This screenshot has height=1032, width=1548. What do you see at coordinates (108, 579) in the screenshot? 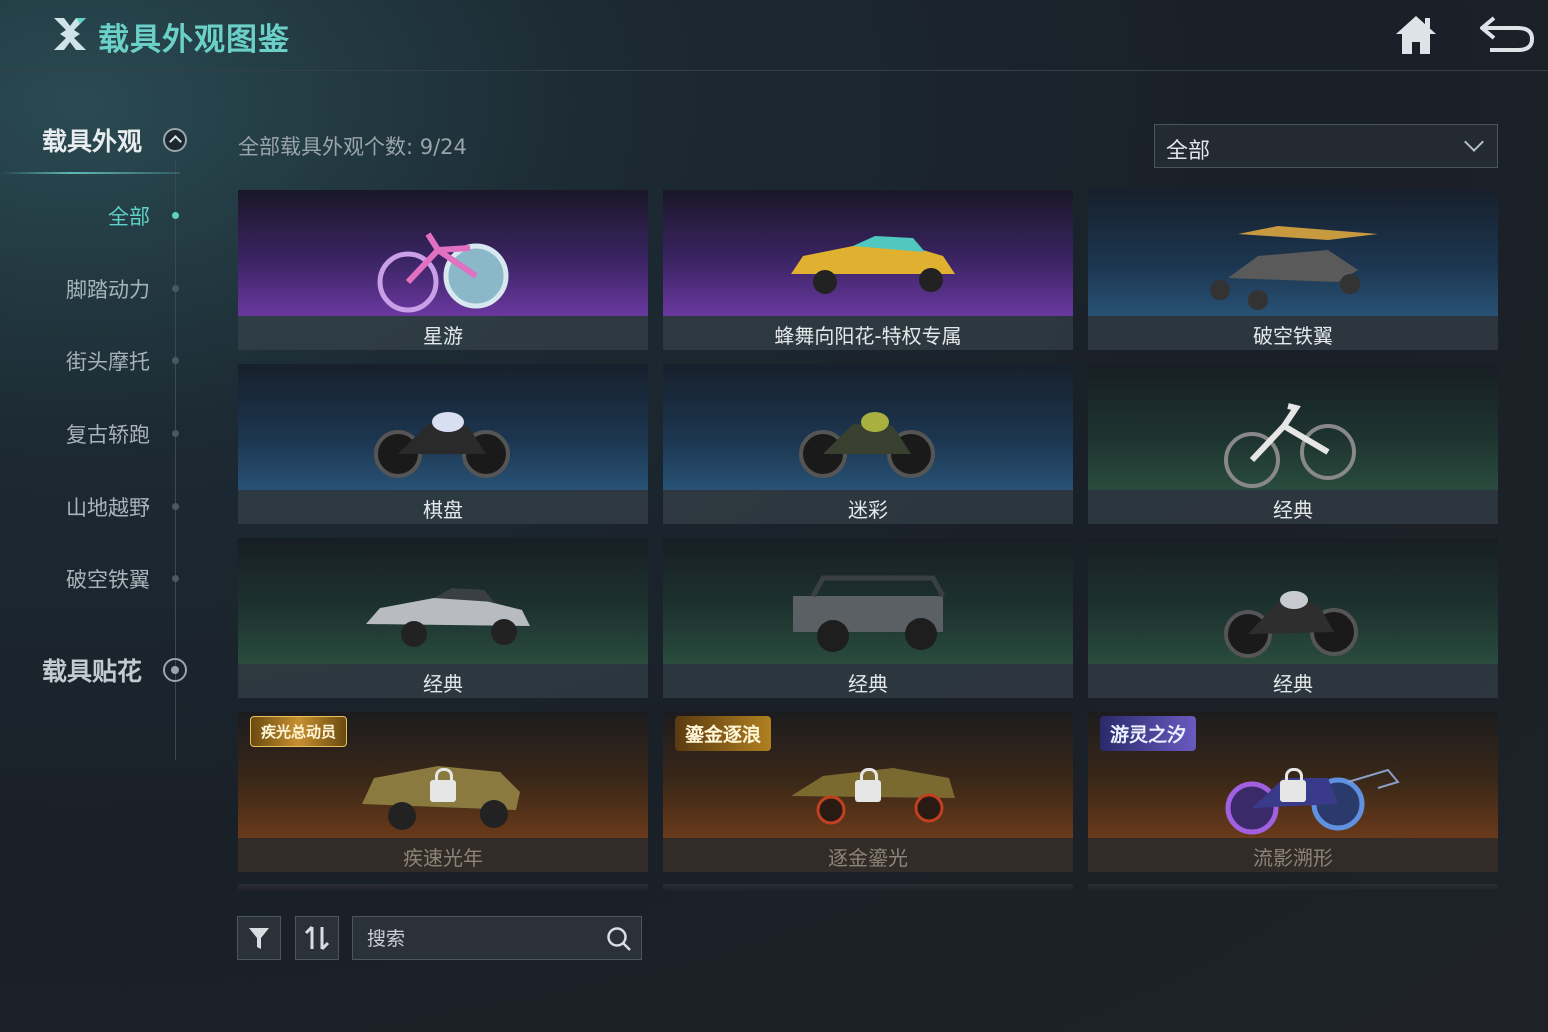
I see `sidebar-item-aircraft: 破空铁翼` at bounding box center [108, 579].